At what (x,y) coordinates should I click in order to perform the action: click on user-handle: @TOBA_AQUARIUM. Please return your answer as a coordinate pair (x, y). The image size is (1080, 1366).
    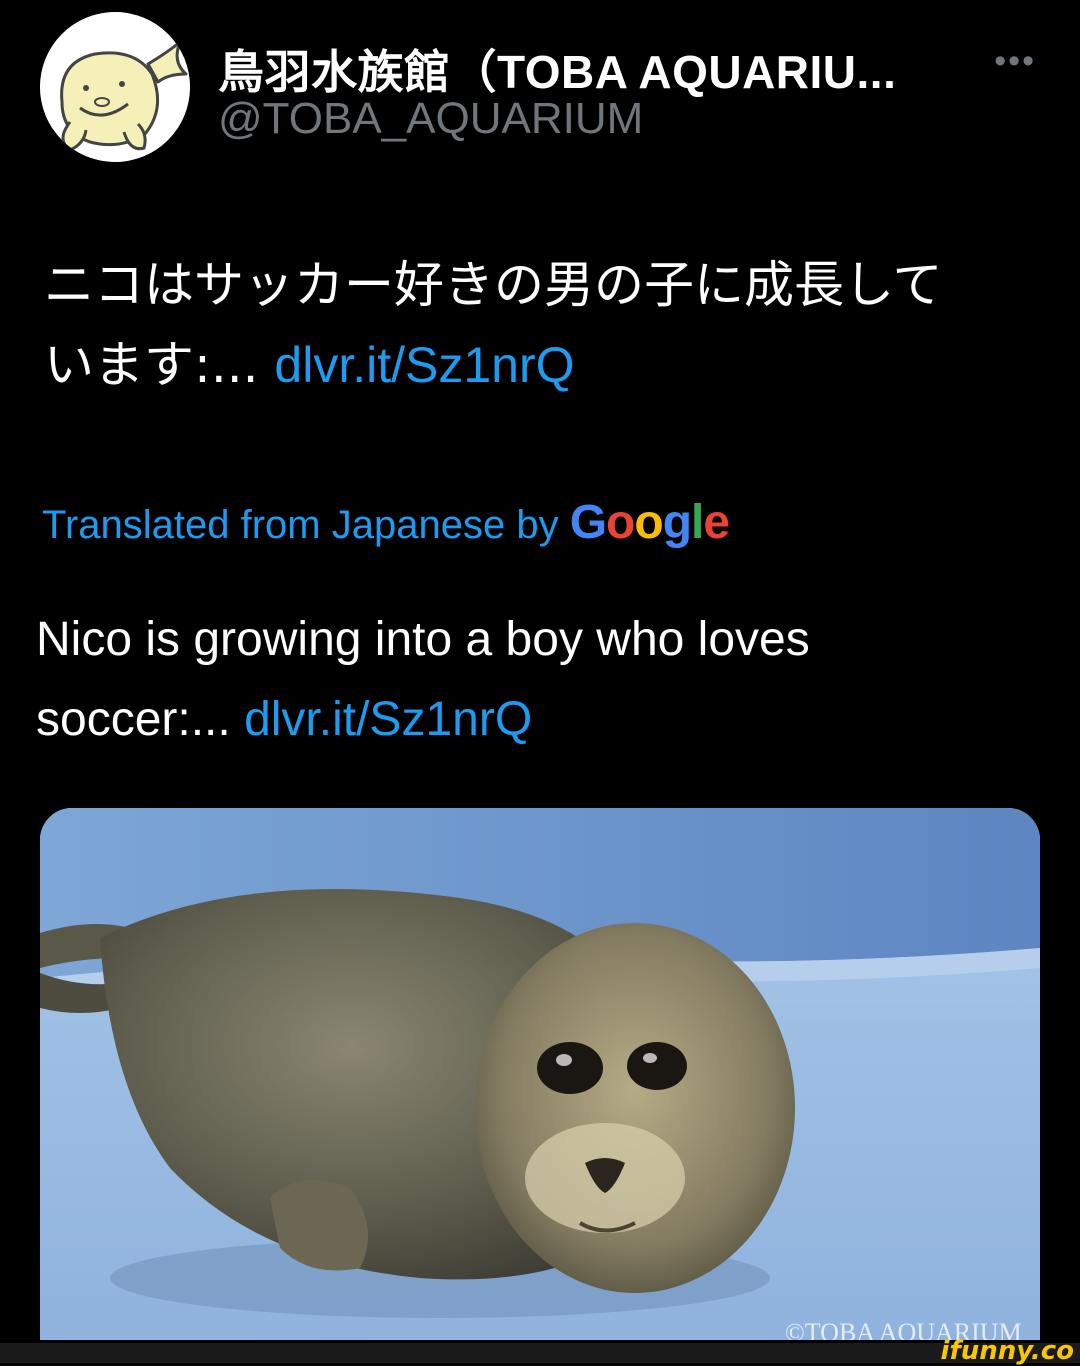
    Looking at the image, I should click on (430, 119).